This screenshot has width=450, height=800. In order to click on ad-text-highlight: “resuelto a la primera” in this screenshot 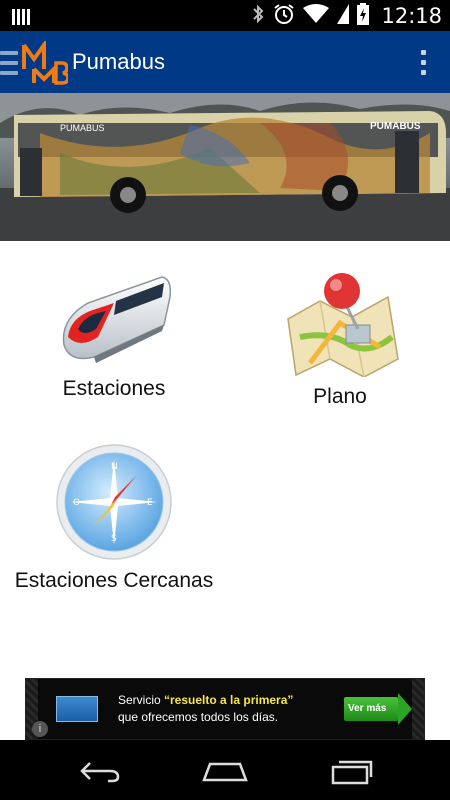, I will do `click(229, 700)`.